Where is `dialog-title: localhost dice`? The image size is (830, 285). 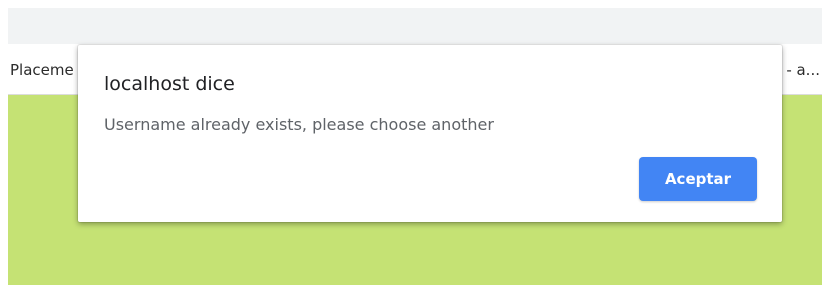
dialog-title: localhost dice is located at coordinates (169, 84).